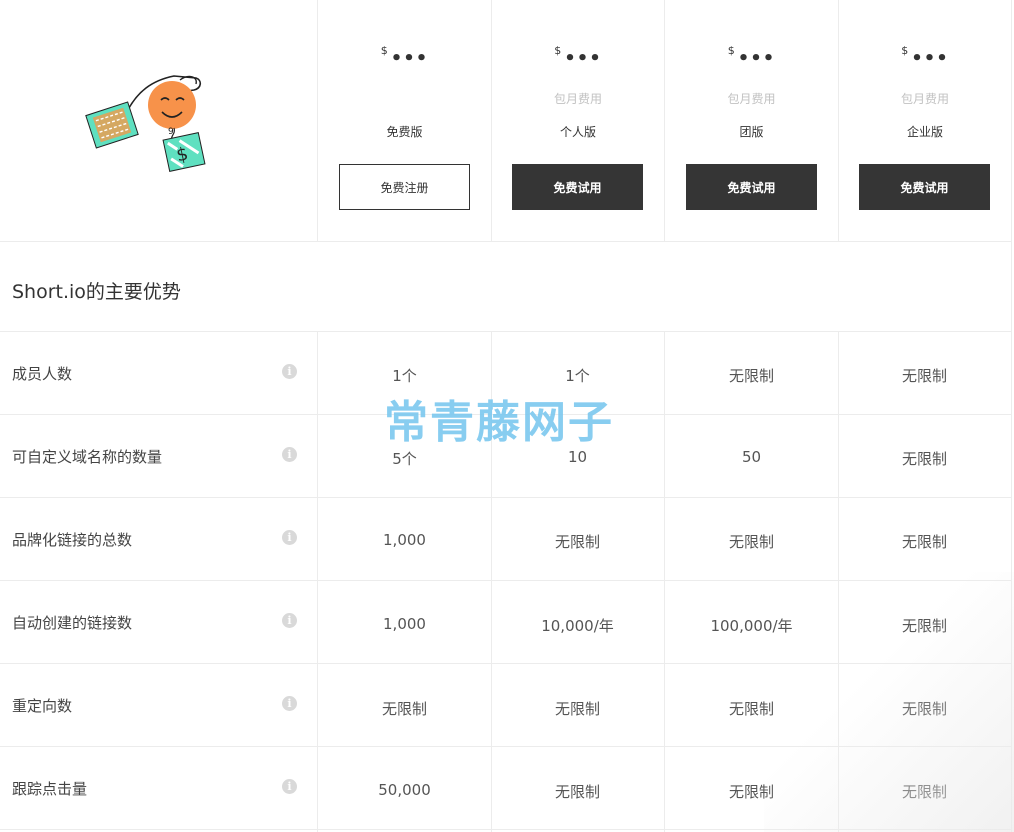 The height and width of the screenshot is (832, 1014). I want to click on enterprise-trial-button: 免费试用, so click(924, 187).